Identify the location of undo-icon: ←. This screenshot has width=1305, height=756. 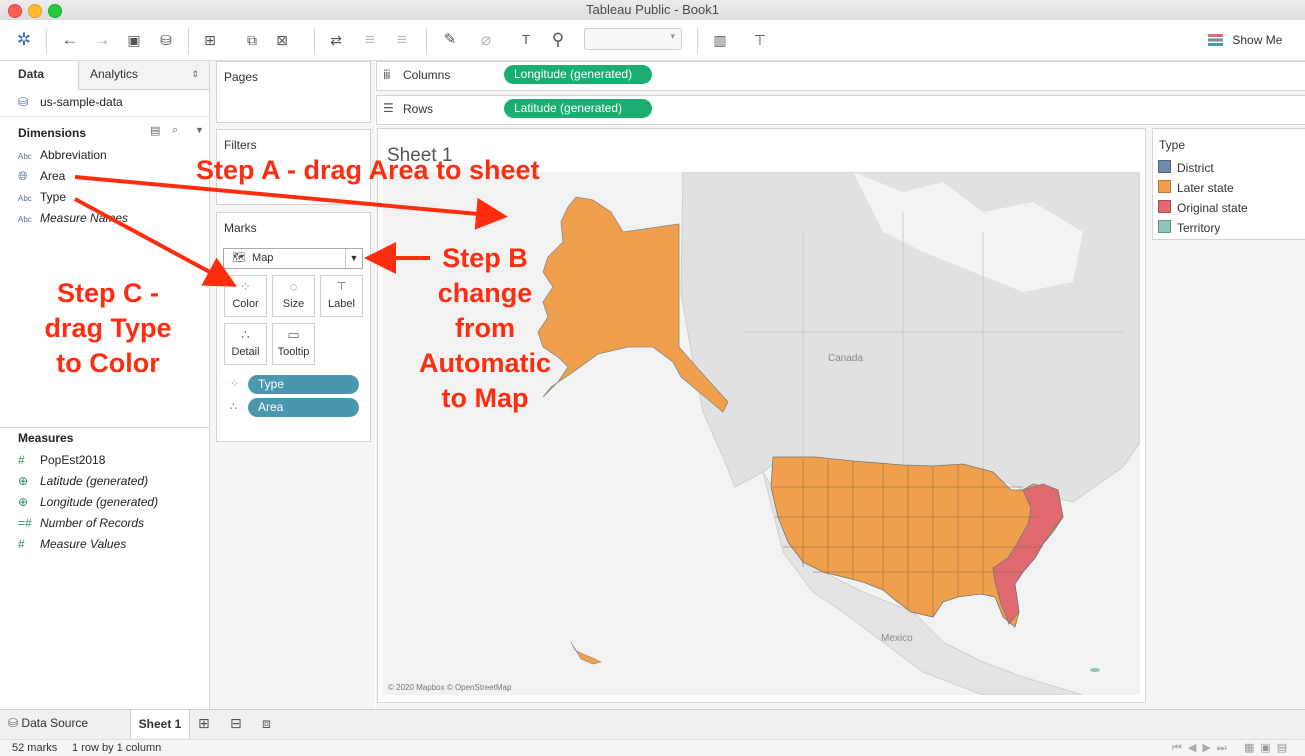
(70, 40).